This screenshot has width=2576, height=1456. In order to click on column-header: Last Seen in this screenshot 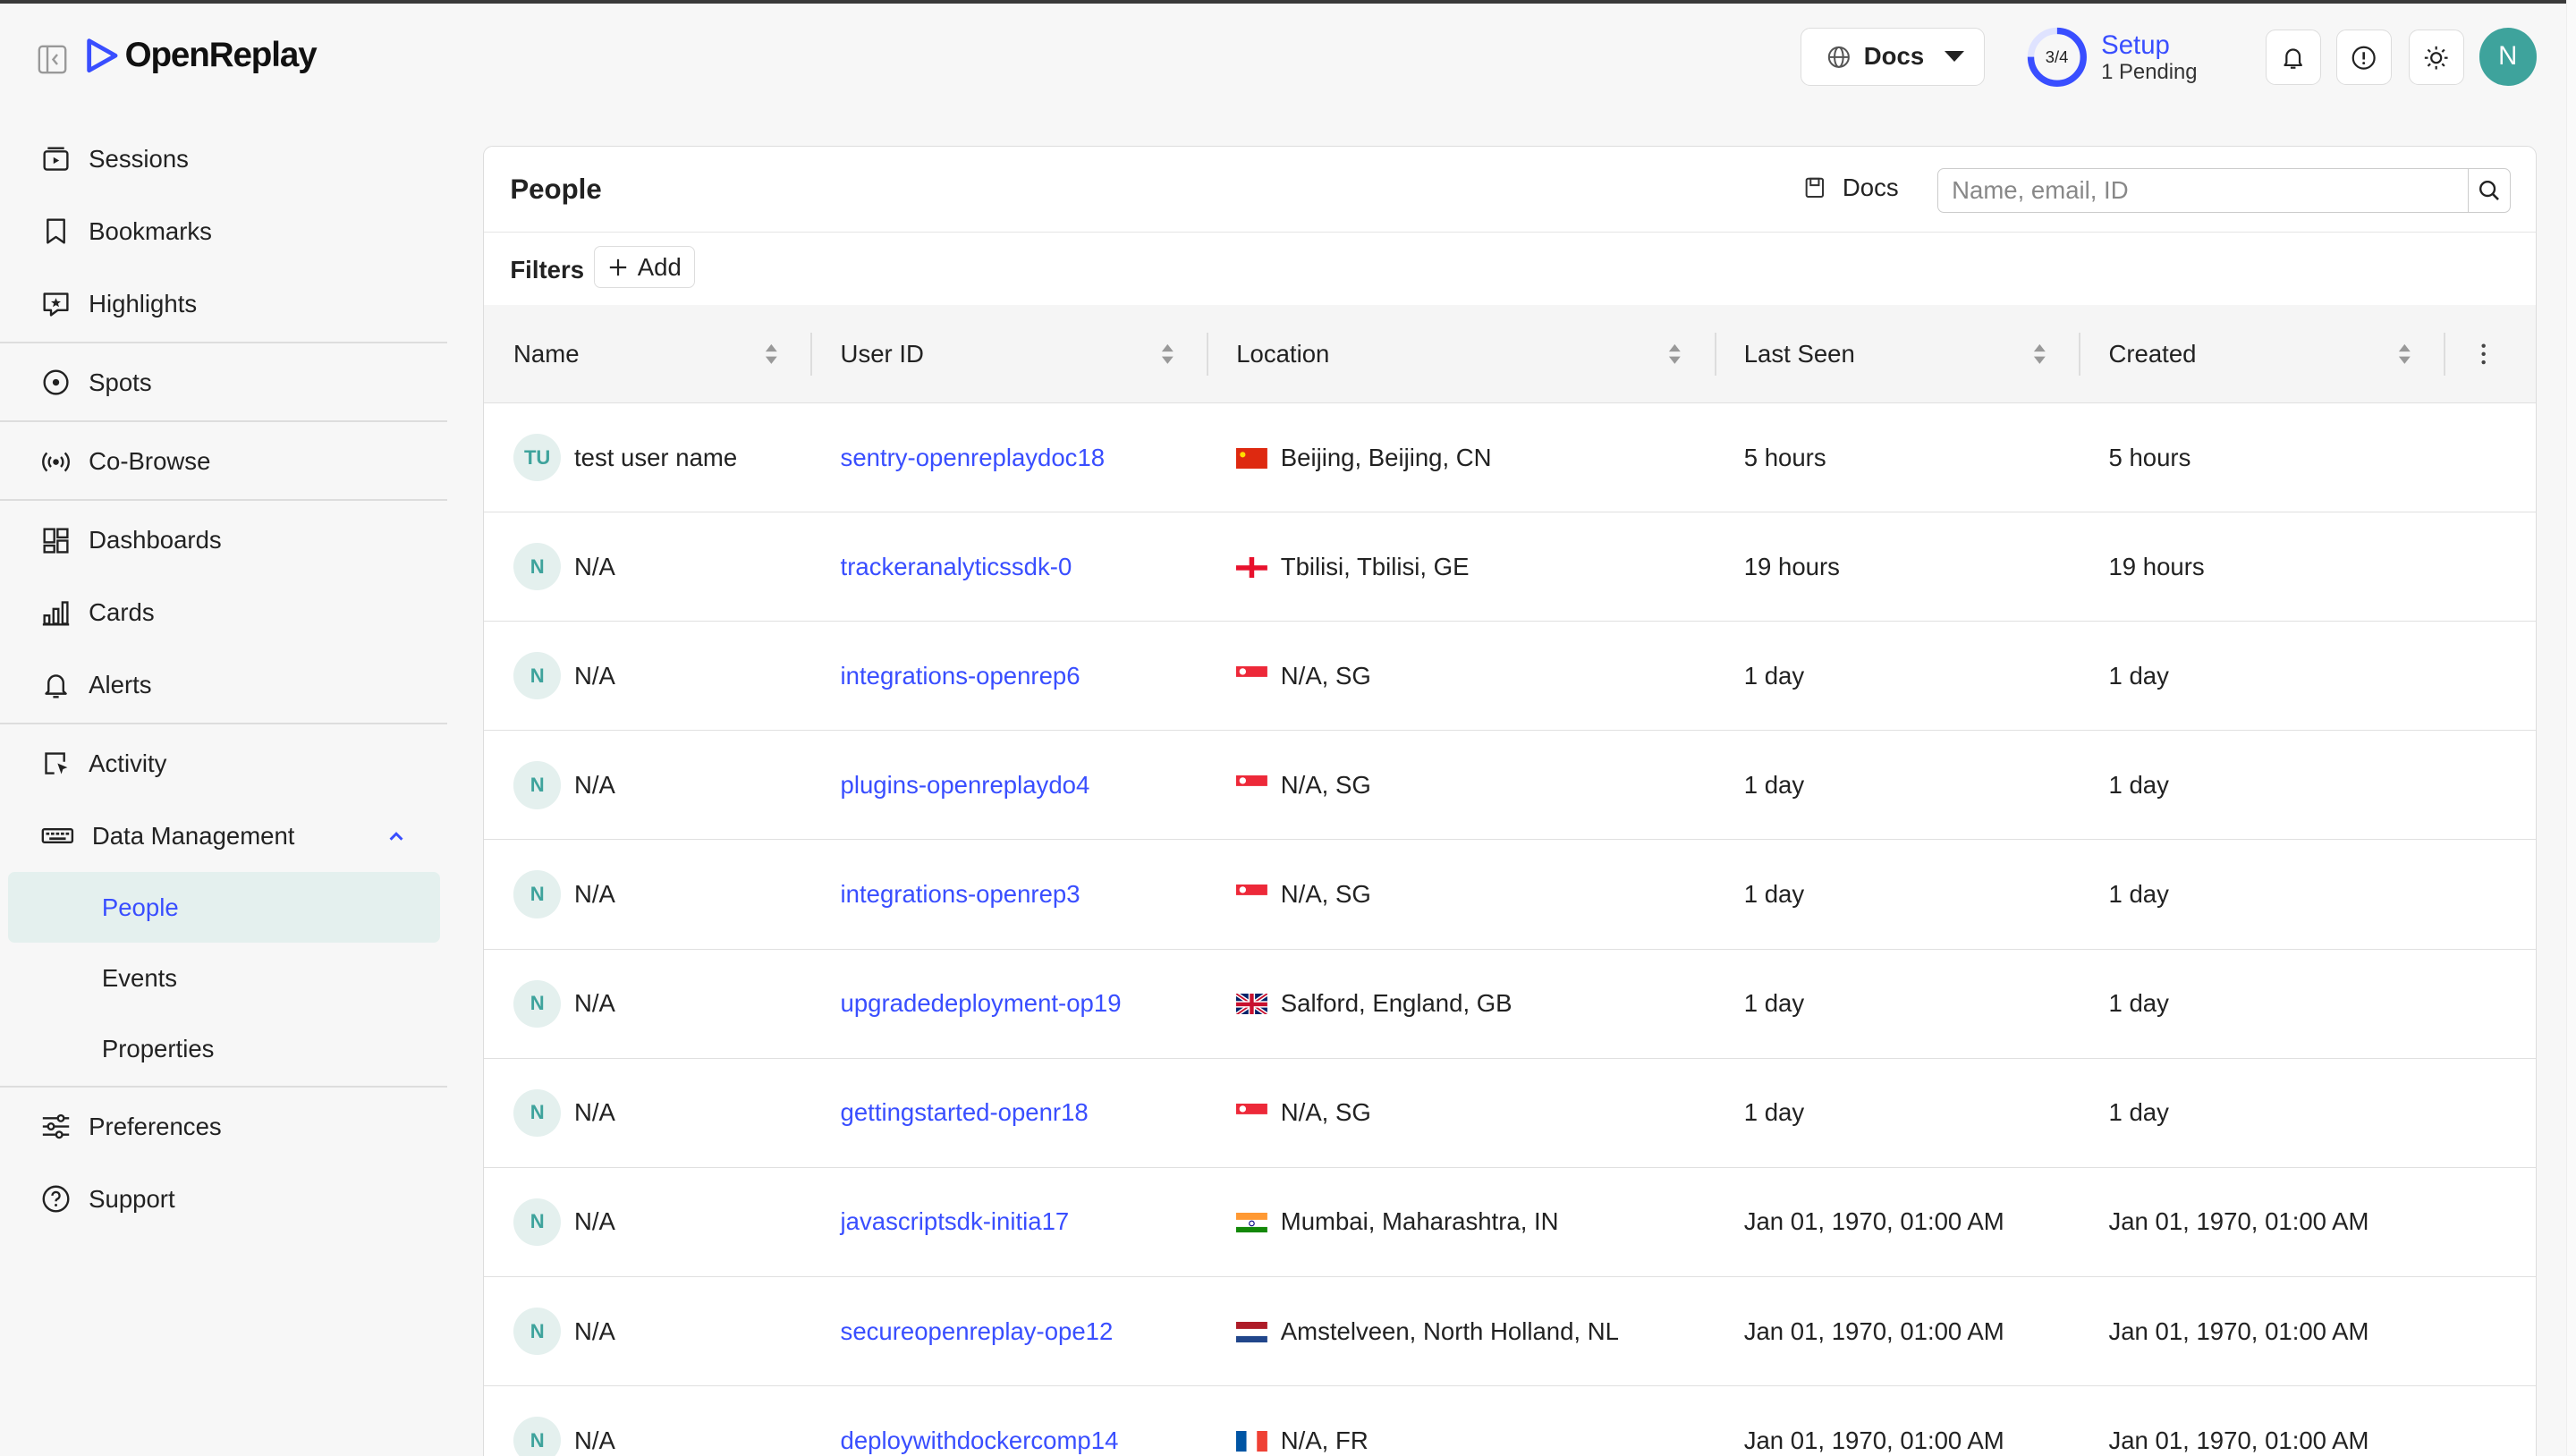, I will do `click(1799, 354)`.